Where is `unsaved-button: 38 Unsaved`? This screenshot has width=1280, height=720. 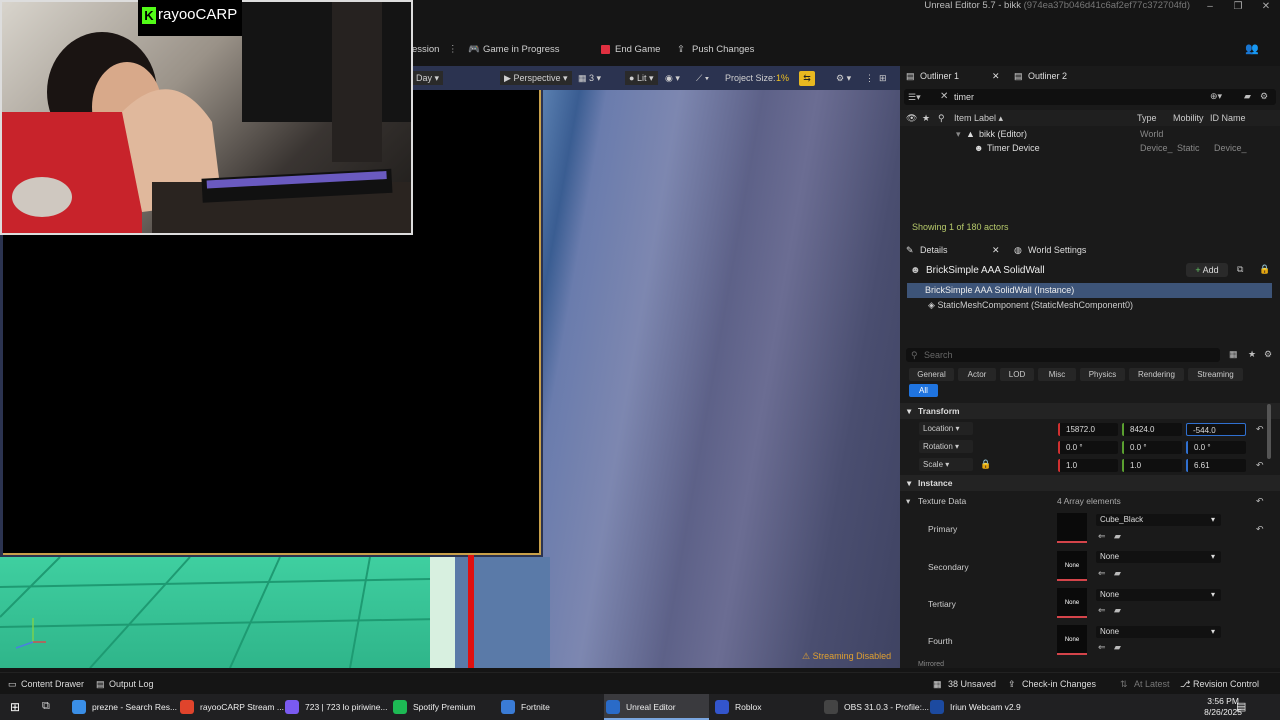
unsaved-button: 38 Unsaved is located at coordinates (972, 684).